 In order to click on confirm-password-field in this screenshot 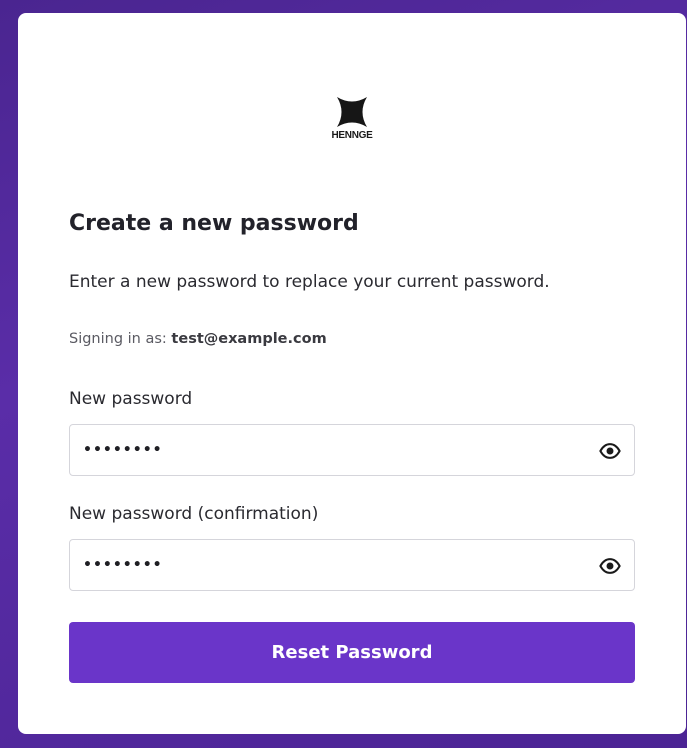, I will do `click(352, 565)`.